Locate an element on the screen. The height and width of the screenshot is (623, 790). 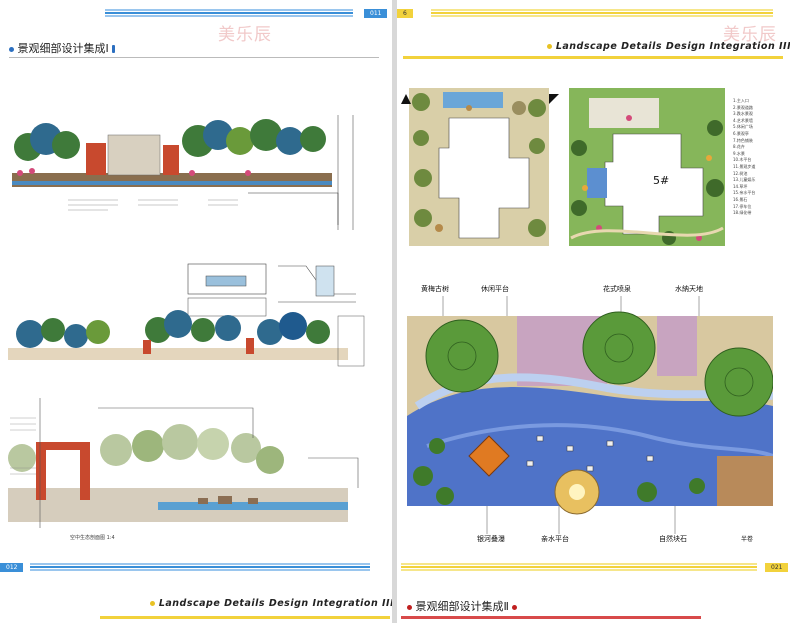
page-title-bottom: Landscape Details Design Integration III is located at coordinates (271, 603).